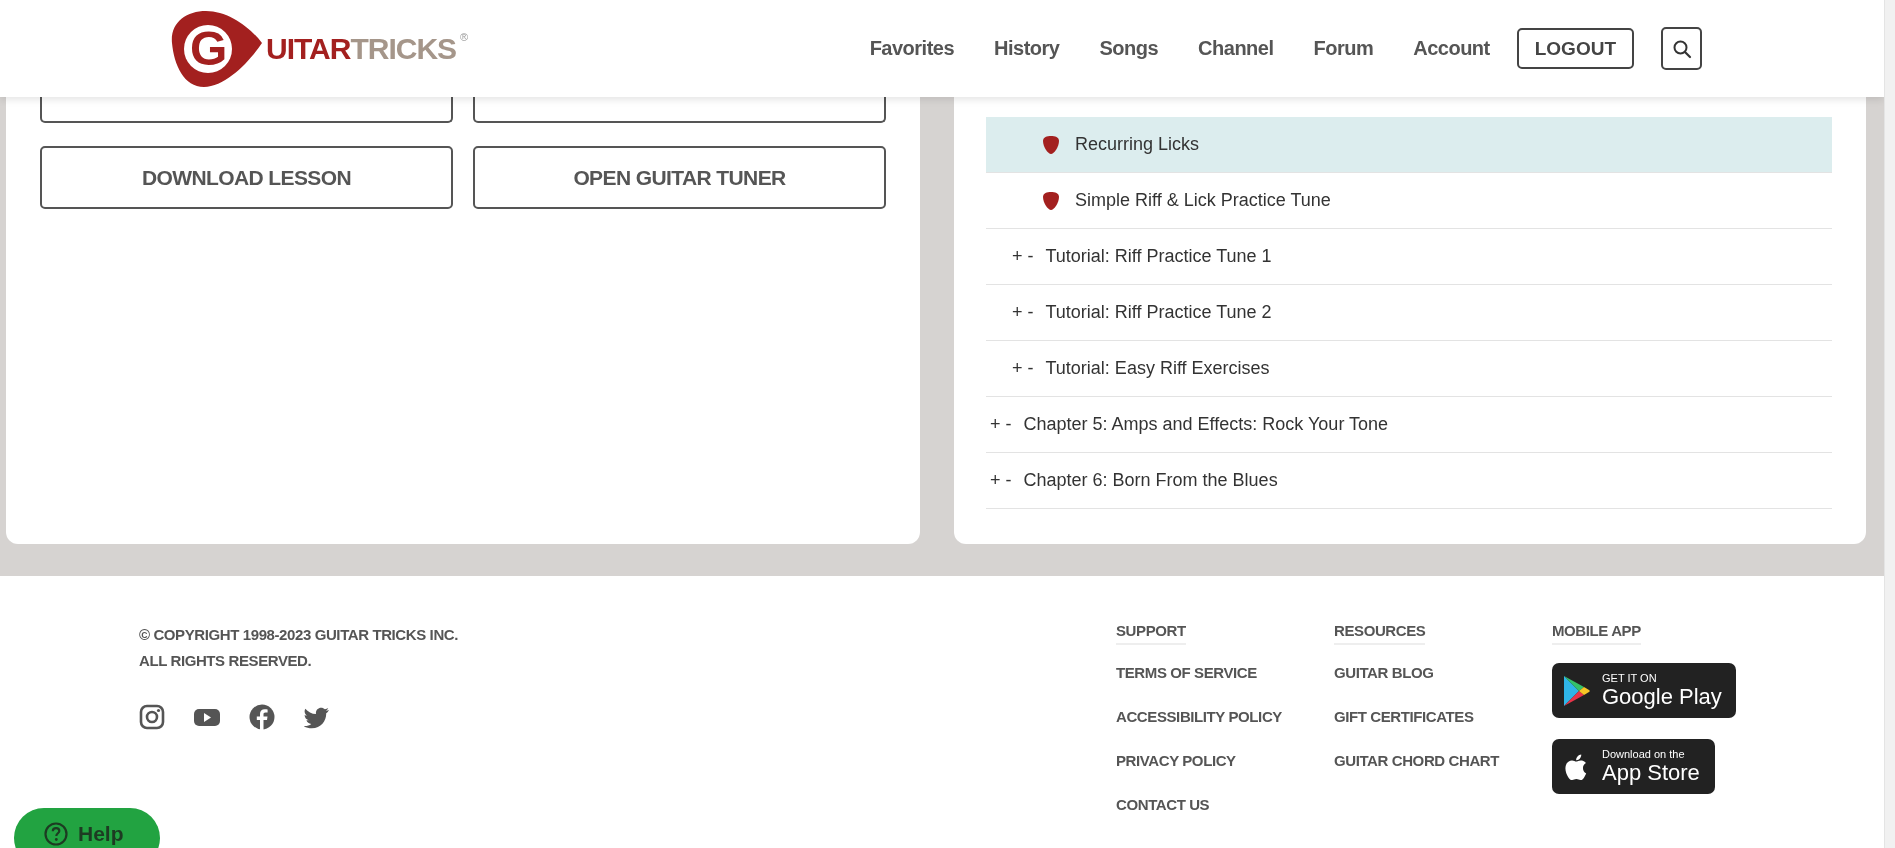 Image resolution: width=1895 pixels, height=848 pixels. Describe the element at coordinates (1225, 673) in the screenshot. I see `footer-link: TERMS OF SERVICE` at that location.